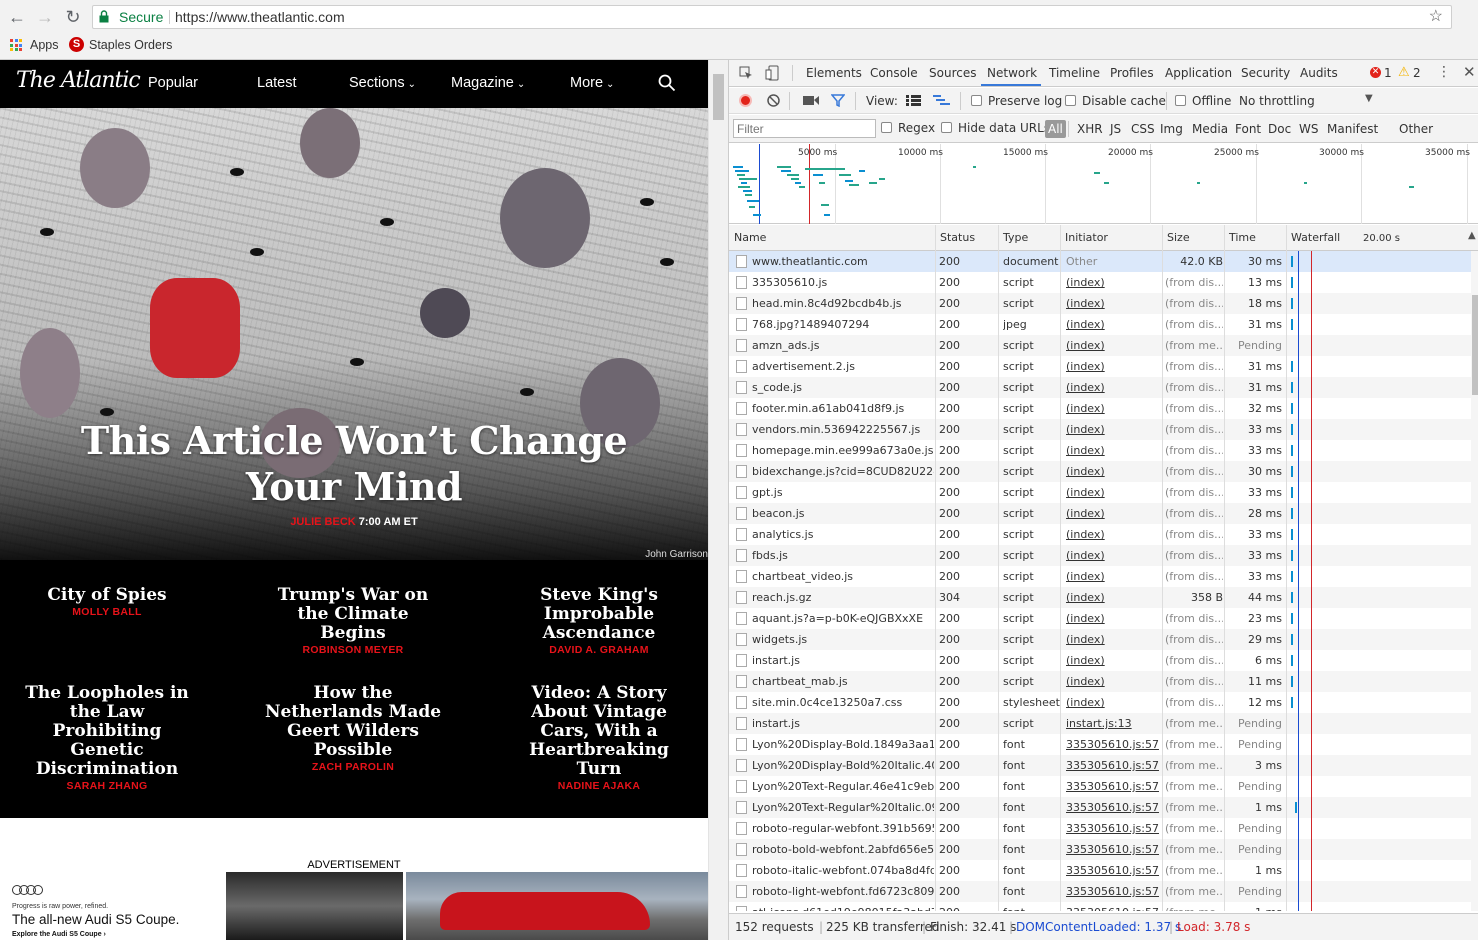 Image resolution: width=1478 pixels, height=940 pixels. What do you see at coordinates (843, 555) in the screenshot?
I see `request-name: fbds.js` at bounding box center [843, 555].